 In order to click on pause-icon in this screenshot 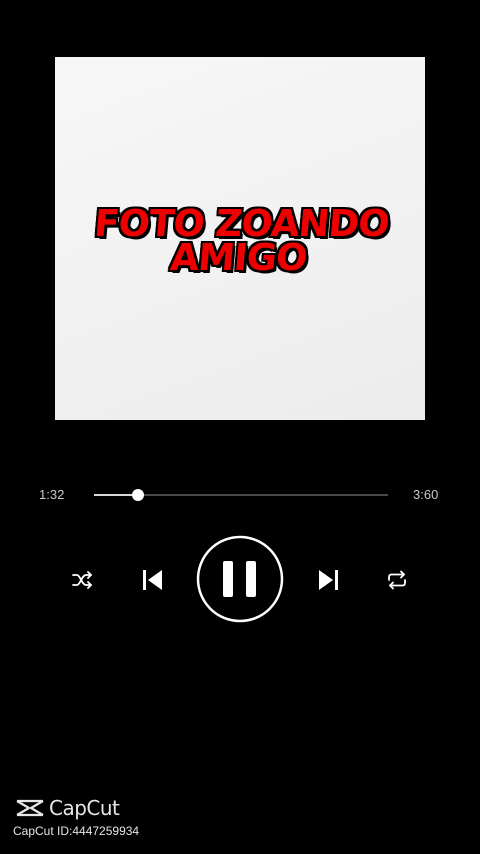, I will do `click(240, 579)`.